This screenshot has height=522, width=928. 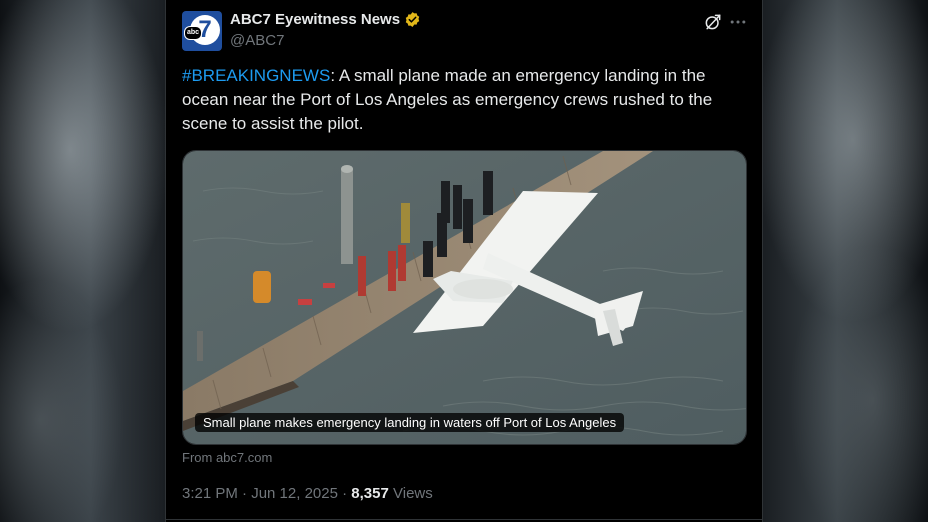 What do you see at coordinates (464, 519) in the screenshot?
I see `divider` at bounding box center [464, 519].